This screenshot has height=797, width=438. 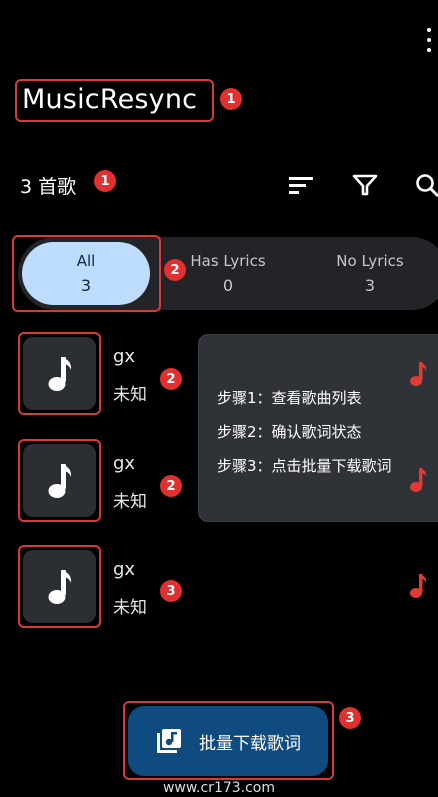 What do you see at coordinates (350, 718) in the screenshot?
I see `annotation-badge-fab: 3` at bounding box center [350, 718].